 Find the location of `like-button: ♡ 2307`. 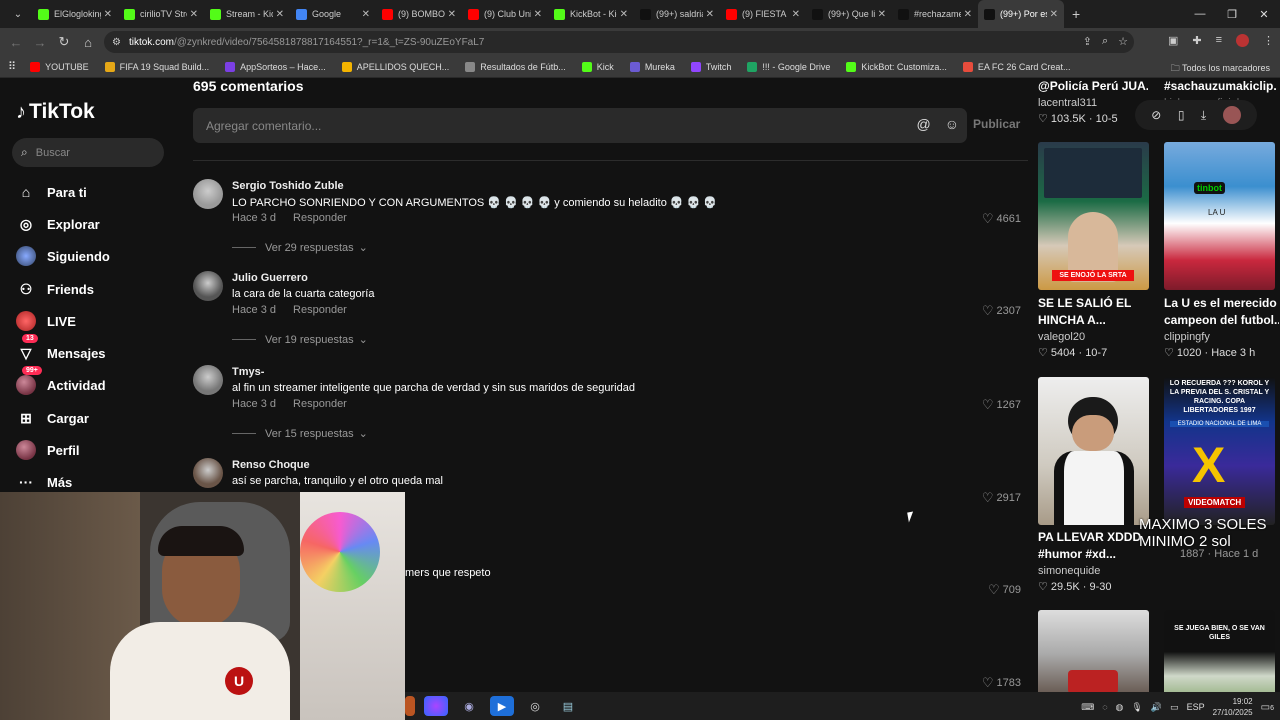

like-button: ♡ 2307 is located at coordinates (1001, 311).